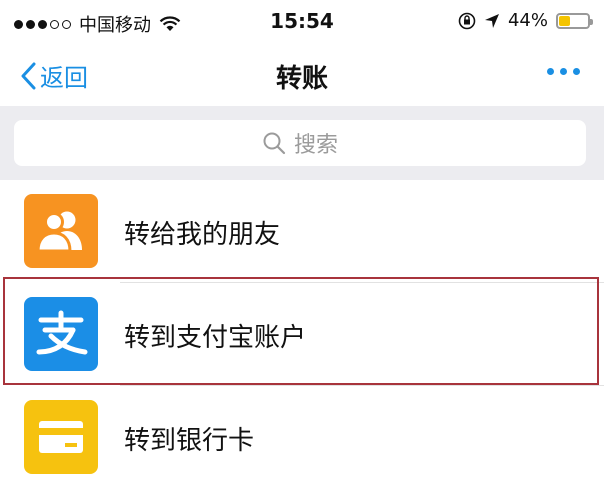 This screenshot has height=478, width=604. I want to click on list-item-label: 转到银行卡, so click(189, 441).